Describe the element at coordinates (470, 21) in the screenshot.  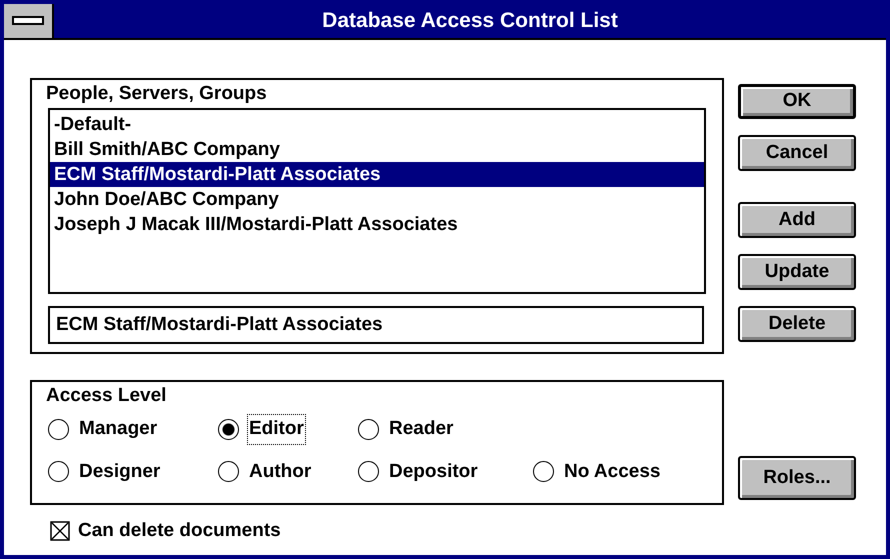
I see `window-title: Database Access Control List` at that location.